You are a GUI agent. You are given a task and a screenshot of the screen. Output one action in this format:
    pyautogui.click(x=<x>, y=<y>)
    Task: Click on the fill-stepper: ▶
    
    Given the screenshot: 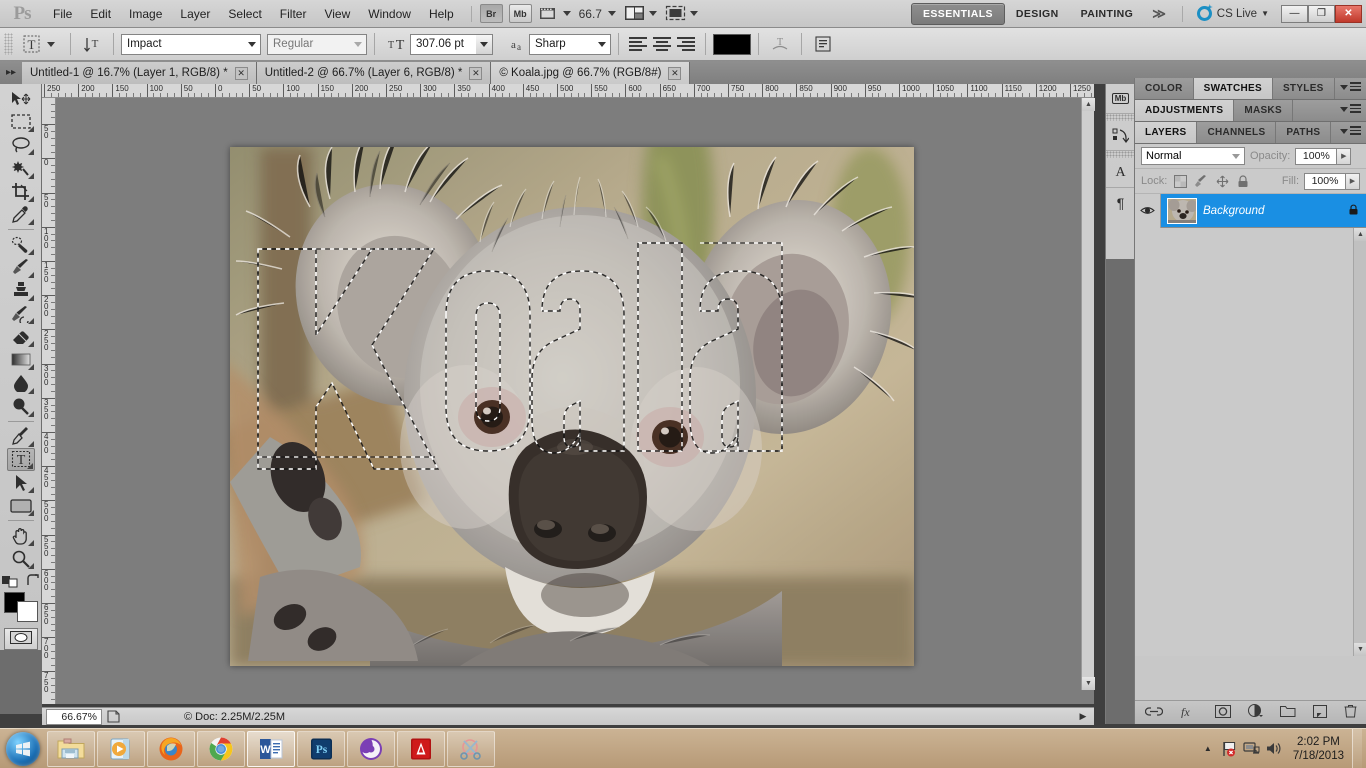 What is the action you would take?
    pyautogui.click(x=1353, y=181)
    